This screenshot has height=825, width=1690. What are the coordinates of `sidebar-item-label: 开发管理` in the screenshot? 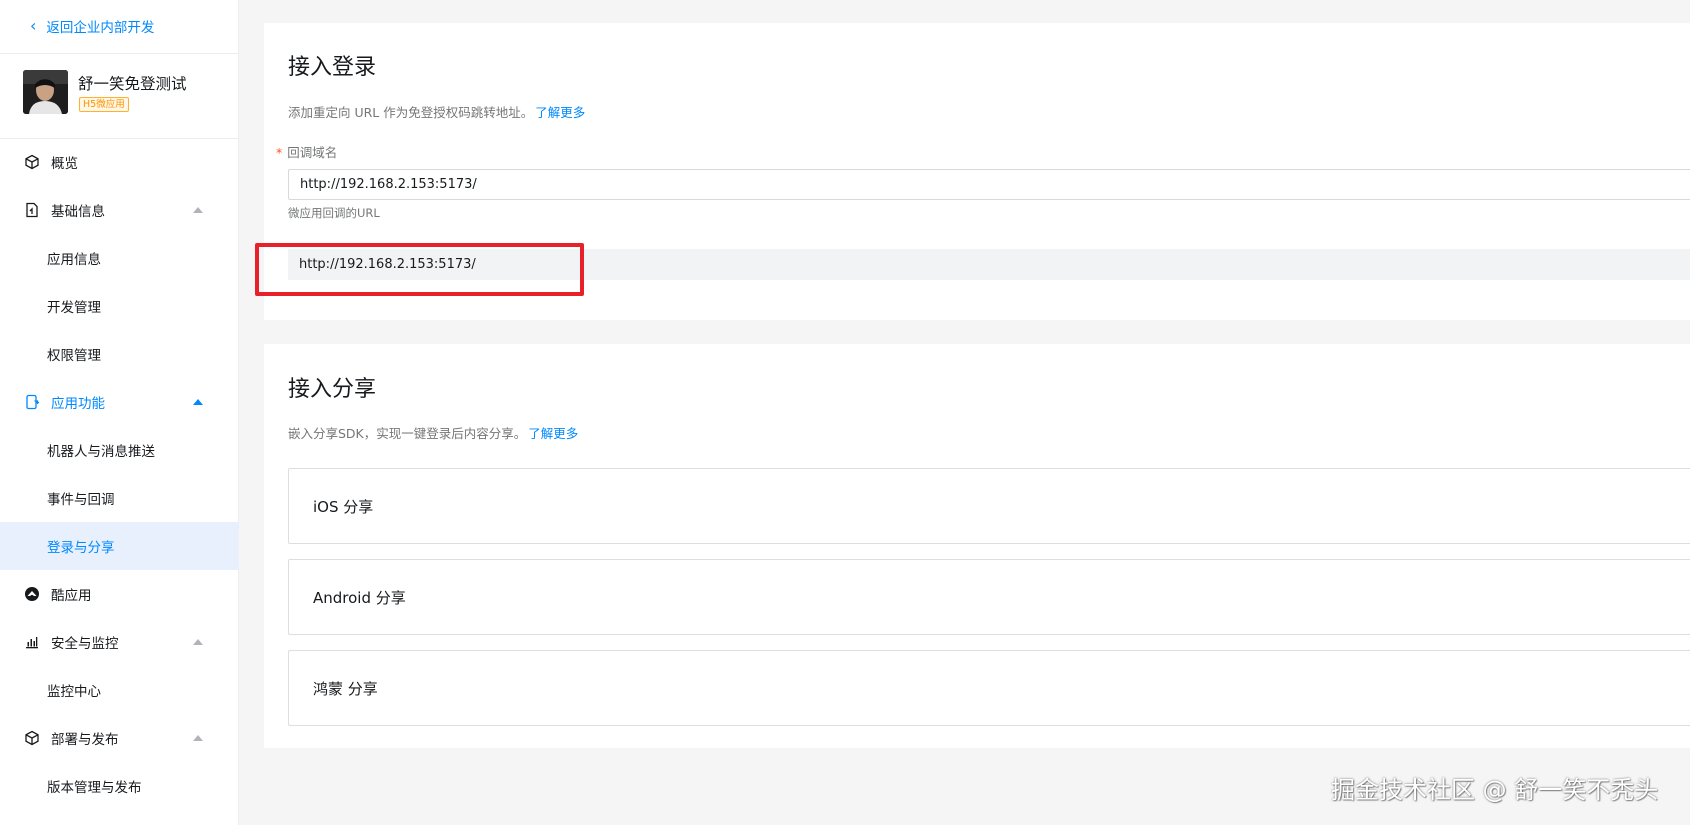 It's located at (74, 308).